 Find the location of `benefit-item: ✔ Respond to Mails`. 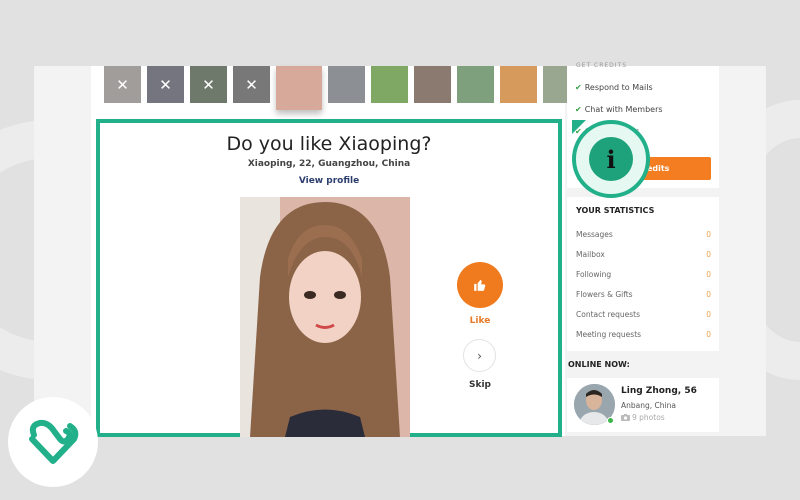

benefit-item: ✔ Respond to Mails is located at coordinates (614, 87).